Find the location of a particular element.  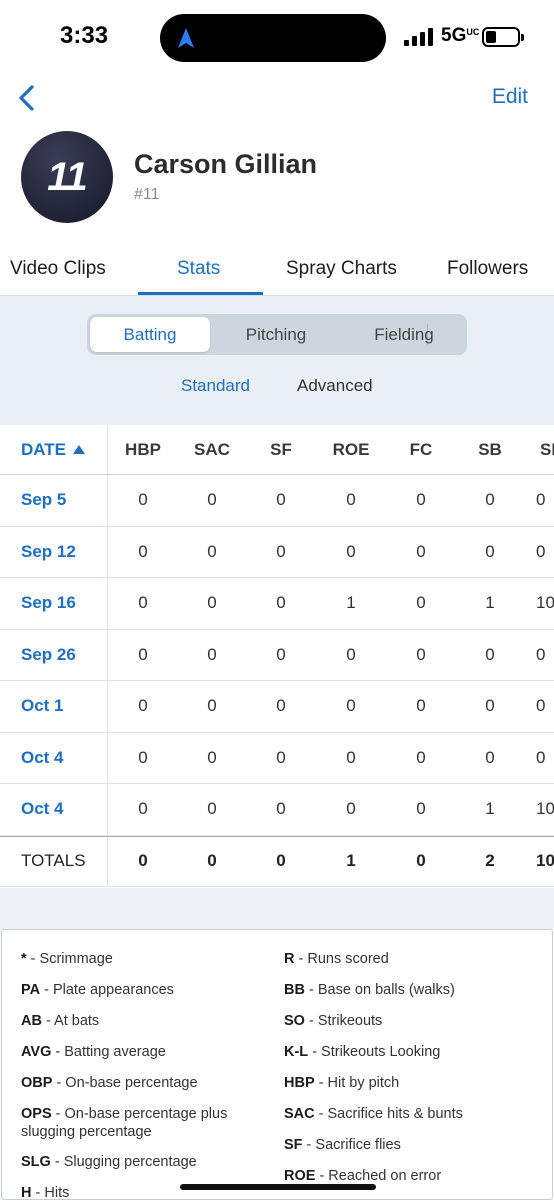

status-time: 3:33 is located at coordinates (84, 35).